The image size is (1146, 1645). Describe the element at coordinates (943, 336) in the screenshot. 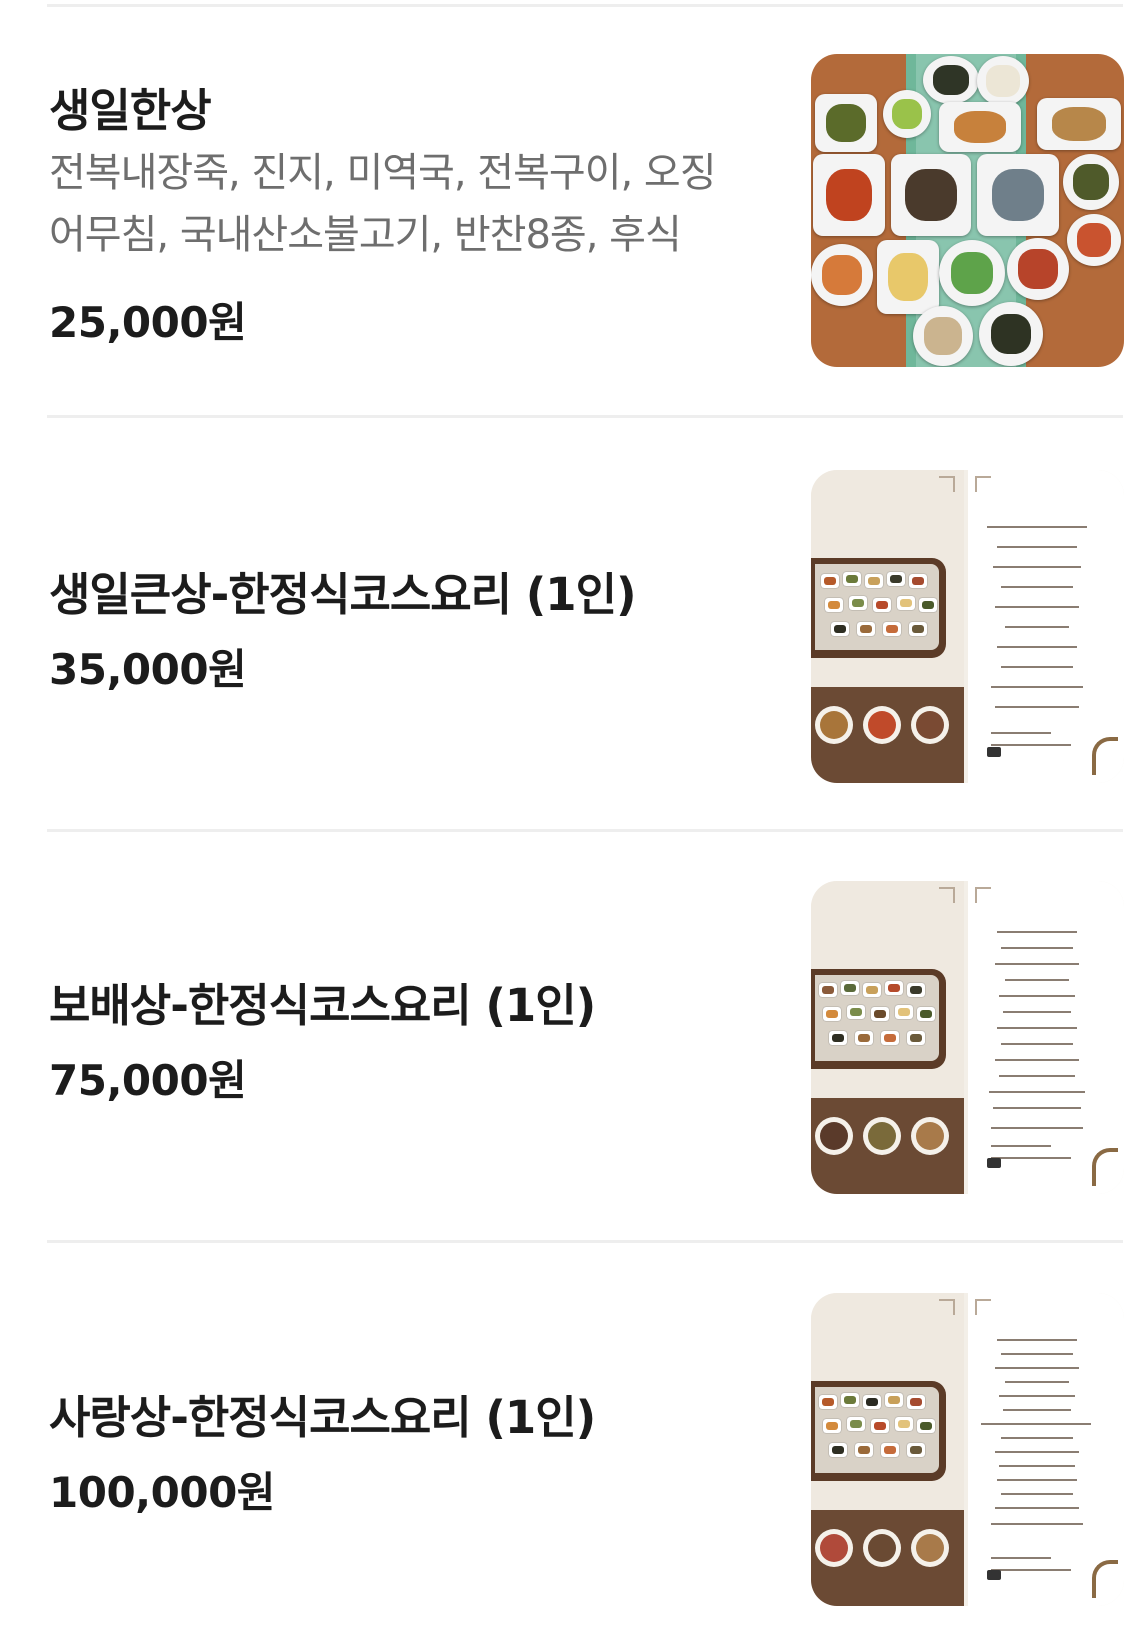

I see `rice-bowl` at that location.